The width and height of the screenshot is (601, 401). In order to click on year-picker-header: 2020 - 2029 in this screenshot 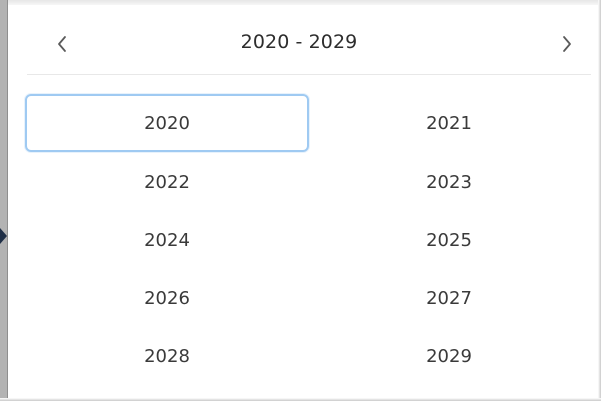, I will do `click(299, 43)`.